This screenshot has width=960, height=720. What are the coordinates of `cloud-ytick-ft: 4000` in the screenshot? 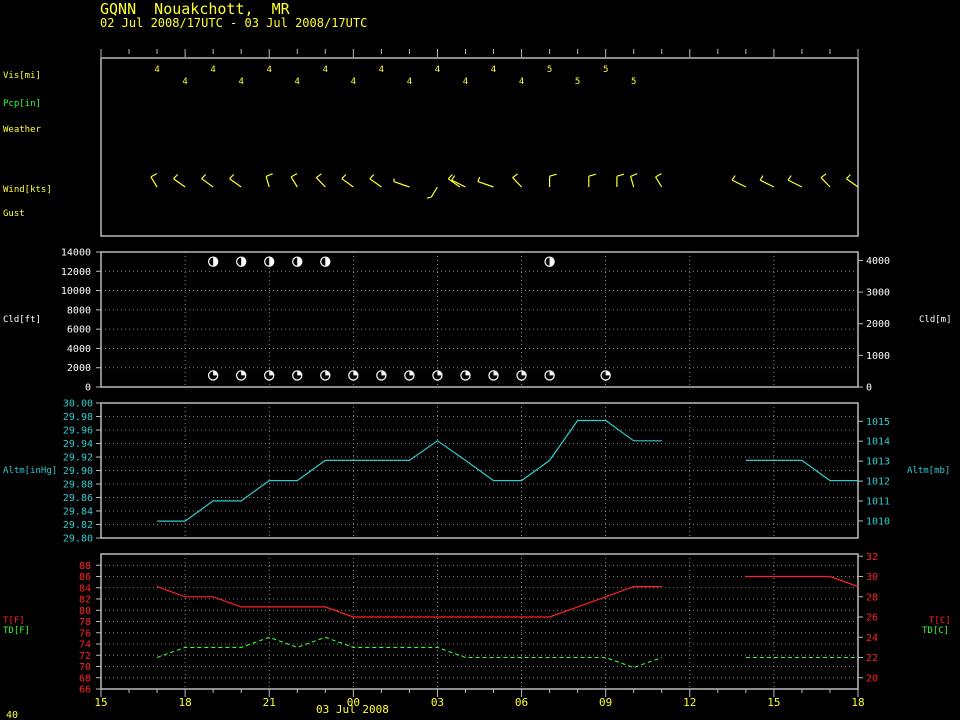 It's located at (79, 349).